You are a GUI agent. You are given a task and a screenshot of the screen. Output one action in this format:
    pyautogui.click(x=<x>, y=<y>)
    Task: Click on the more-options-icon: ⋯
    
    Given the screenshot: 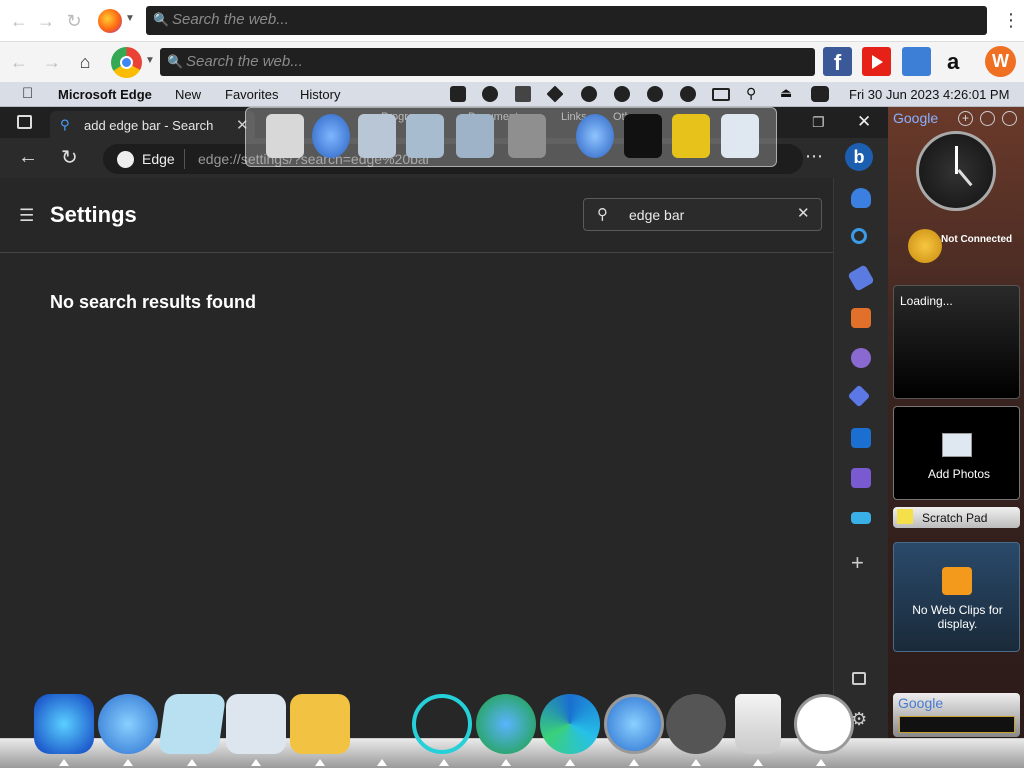 What is the action you would take?
    pyautogui.click(x=814, y=156)
    